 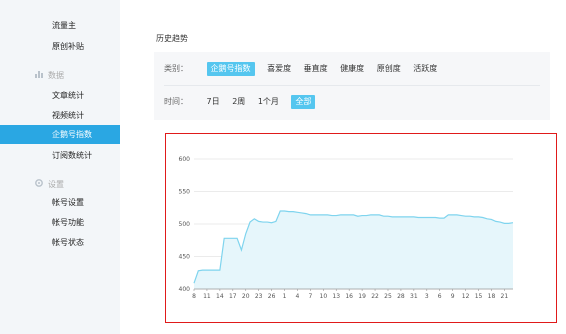 What do you see at coordinates (60, 222) in the screenshot?
I see `sidebar-item-account-functions: 帐号功能` at bounding box center [60, 222].